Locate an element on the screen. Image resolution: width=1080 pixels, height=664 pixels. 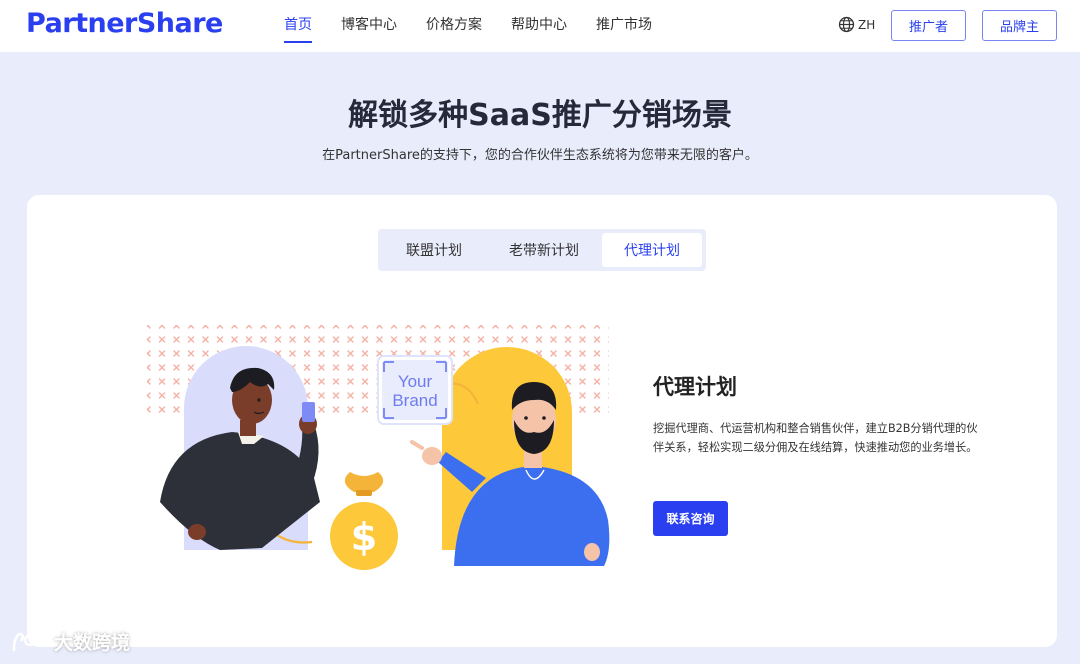
watermark-logo-icon is located at coordinates (30, 641).